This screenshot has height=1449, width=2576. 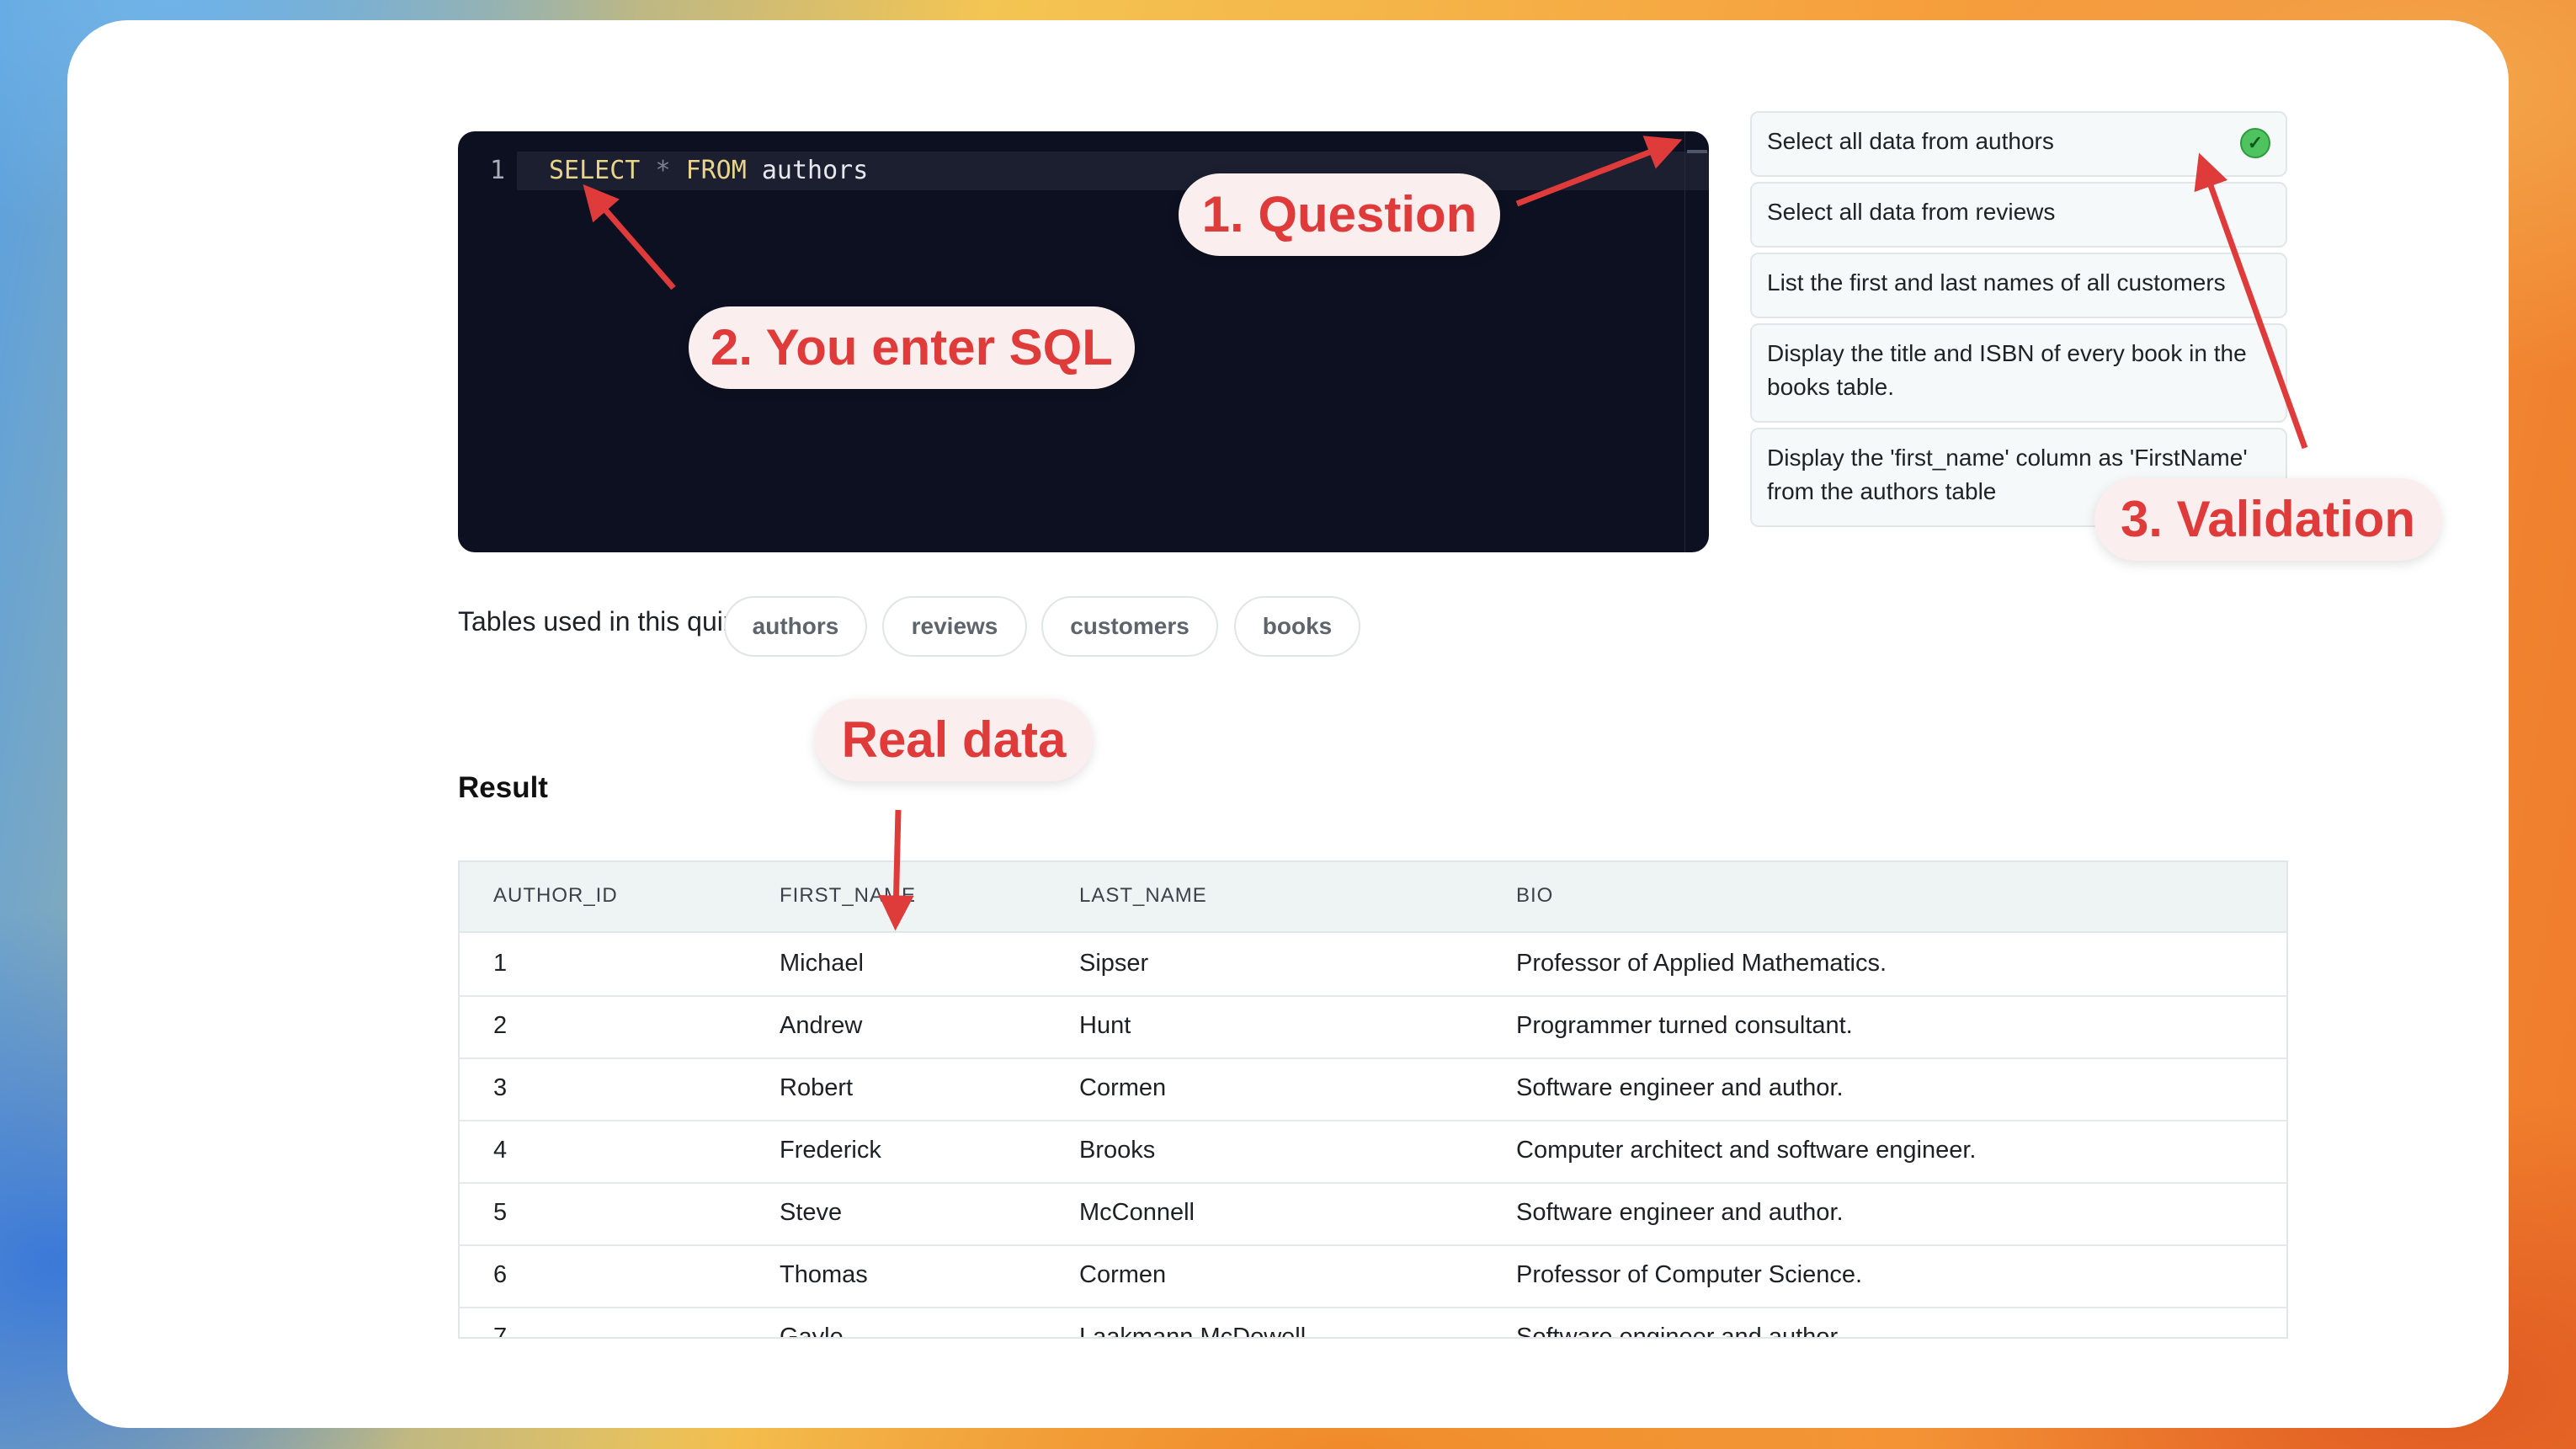 I want to click on arrow-to-validation, so click(x=2251, y=301).